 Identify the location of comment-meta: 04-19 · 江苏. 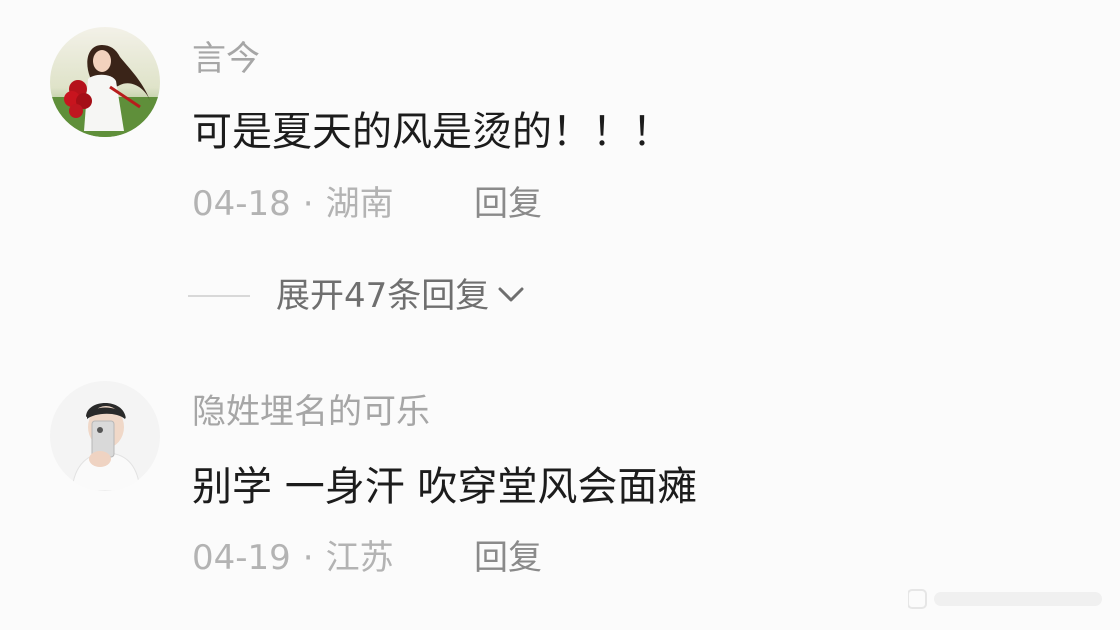
(293, 558).